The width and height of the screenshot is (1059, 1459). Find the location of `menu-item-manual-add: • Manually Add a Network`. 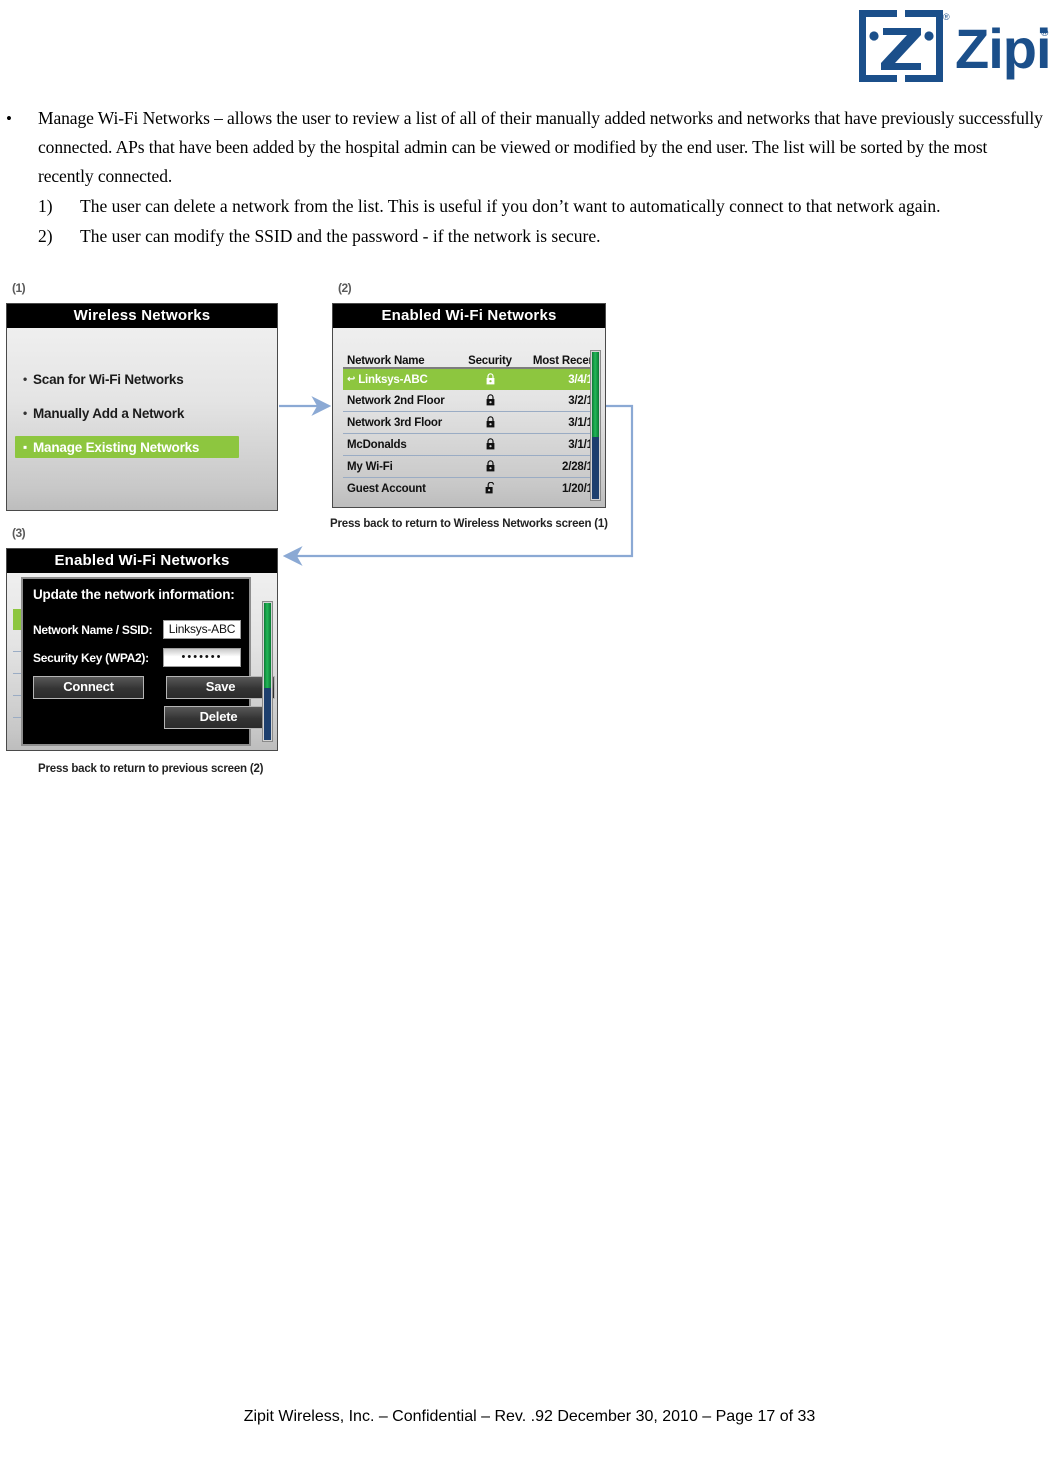

menu-item-manual-add: • Manually Add a Network is located at coordinates (142, 413).